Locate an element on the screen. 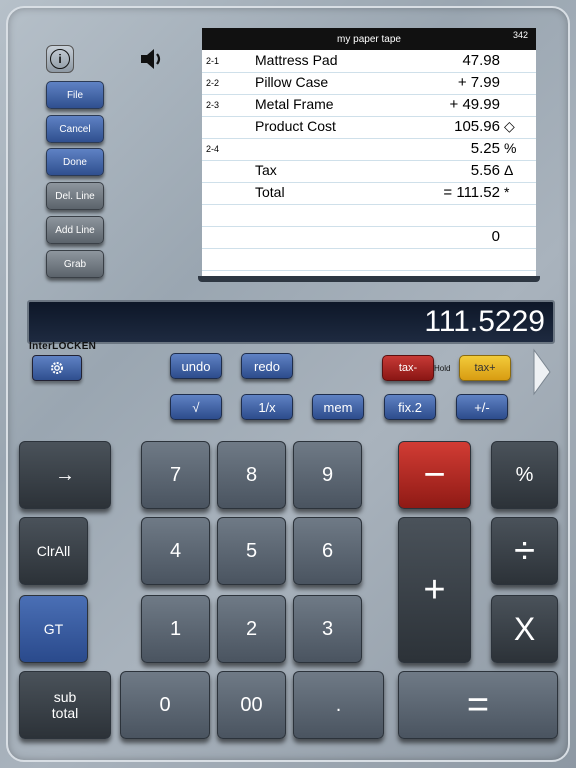  key-6: 6 is located at coordinates (327, 551).